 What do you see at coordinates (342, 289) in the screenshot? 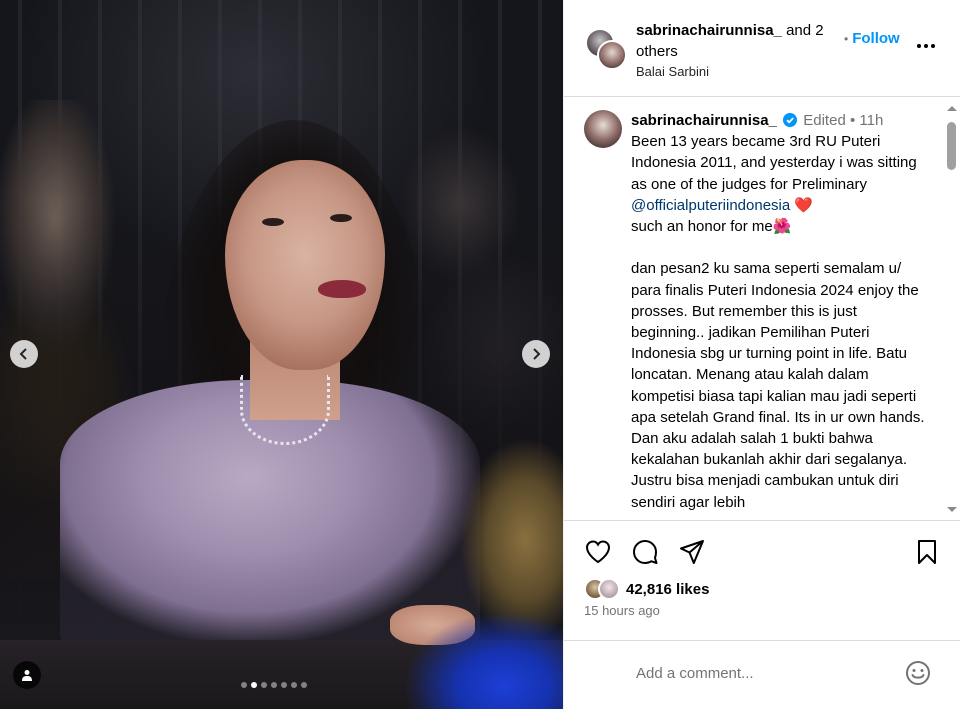
I see `photo-lips` at bounding box center [342, 289].